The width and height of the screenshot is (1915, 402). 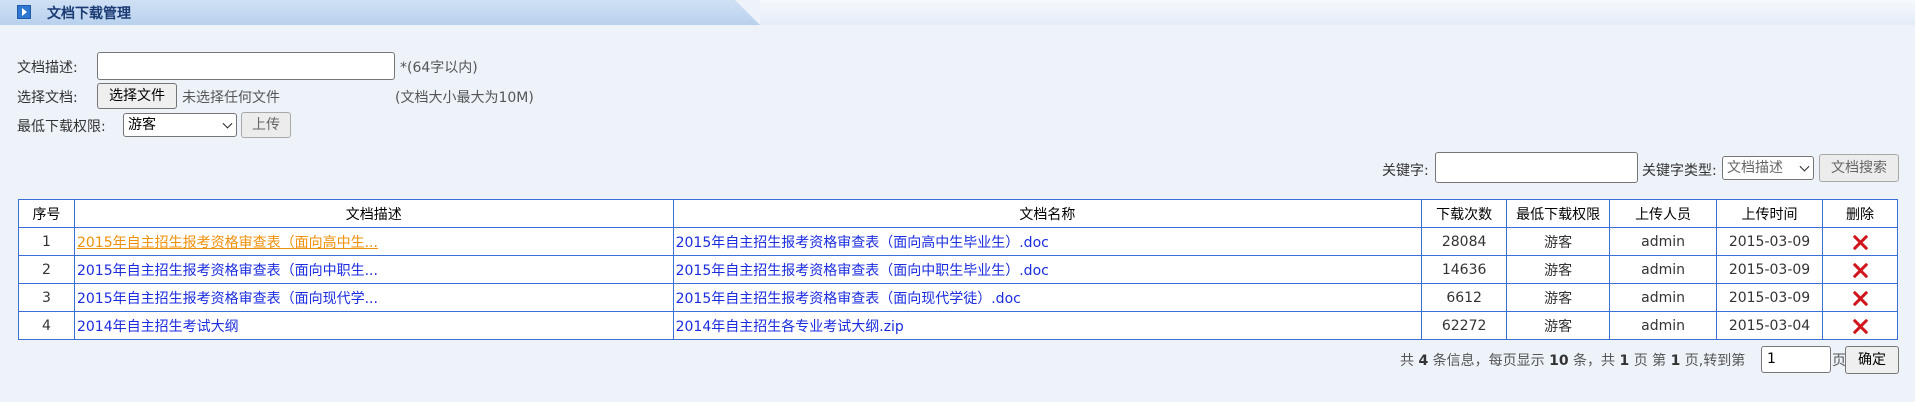 I want to click on cell-downloads: 62272, so click(x=1464, y=325).